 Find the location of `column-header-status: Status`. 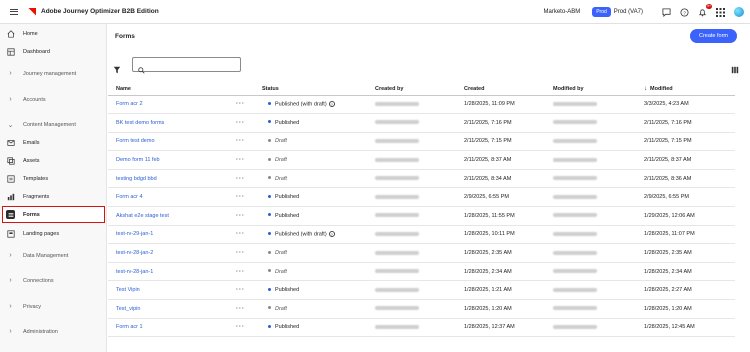

column-header-status: Status is located at coordinates (318, 89).